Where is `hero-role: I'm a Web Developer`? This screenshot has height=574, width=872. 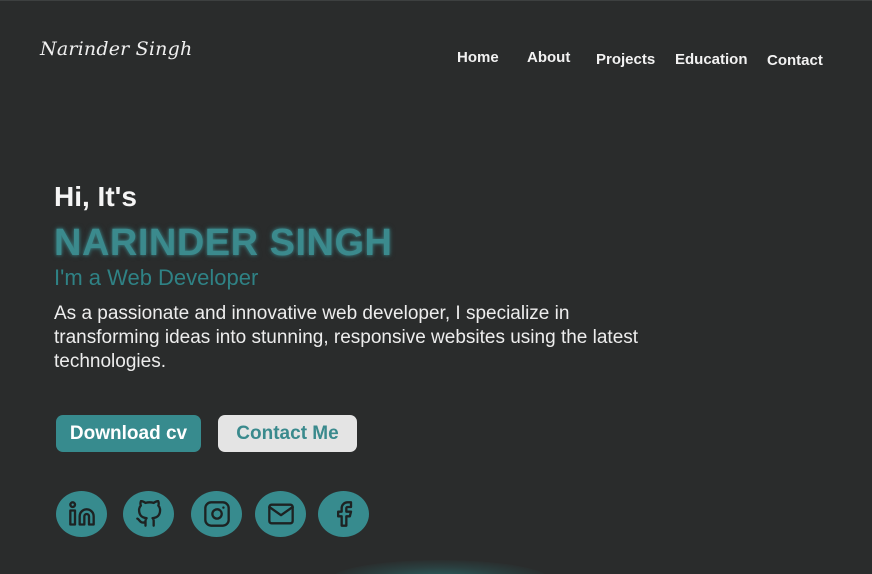 hero-role: I'm a Web Developer is located at coordinates (156, 277).